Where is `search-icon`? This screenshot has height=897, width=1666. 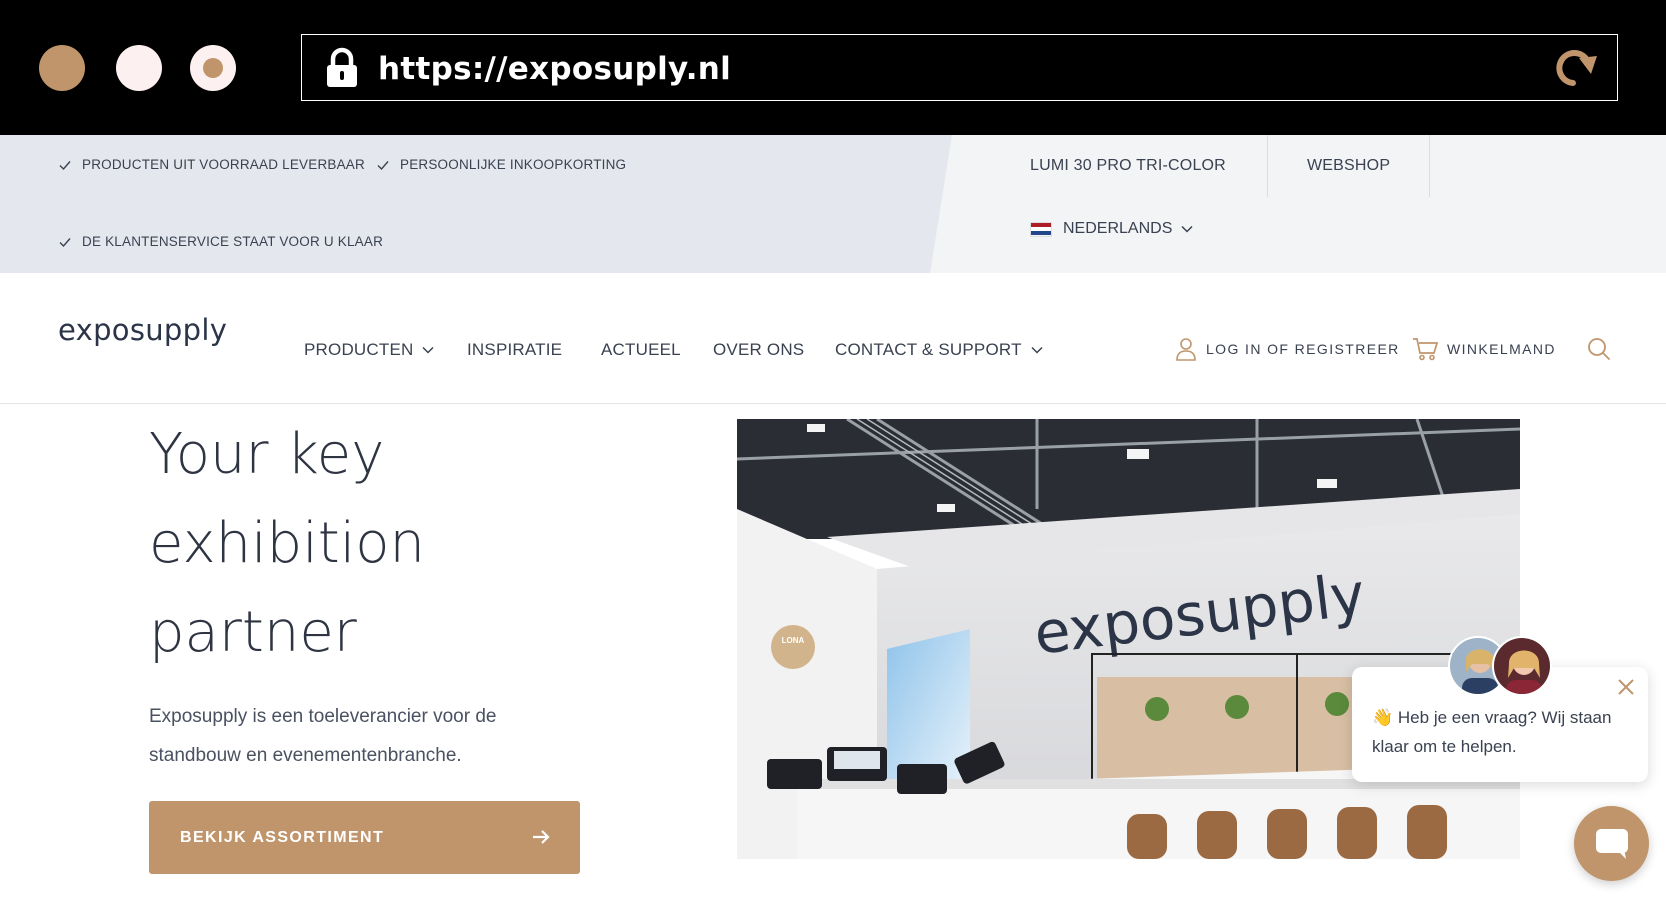 search-icon is located at coordinates (1599, 349).